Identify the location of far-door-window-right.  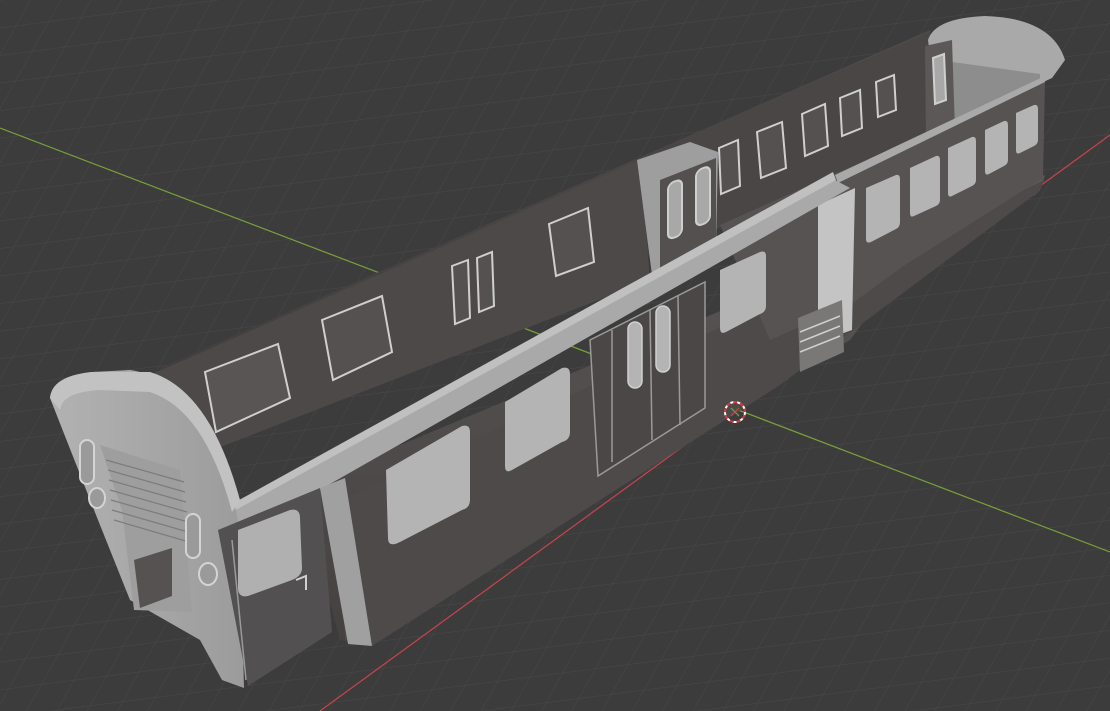
(703, 196).